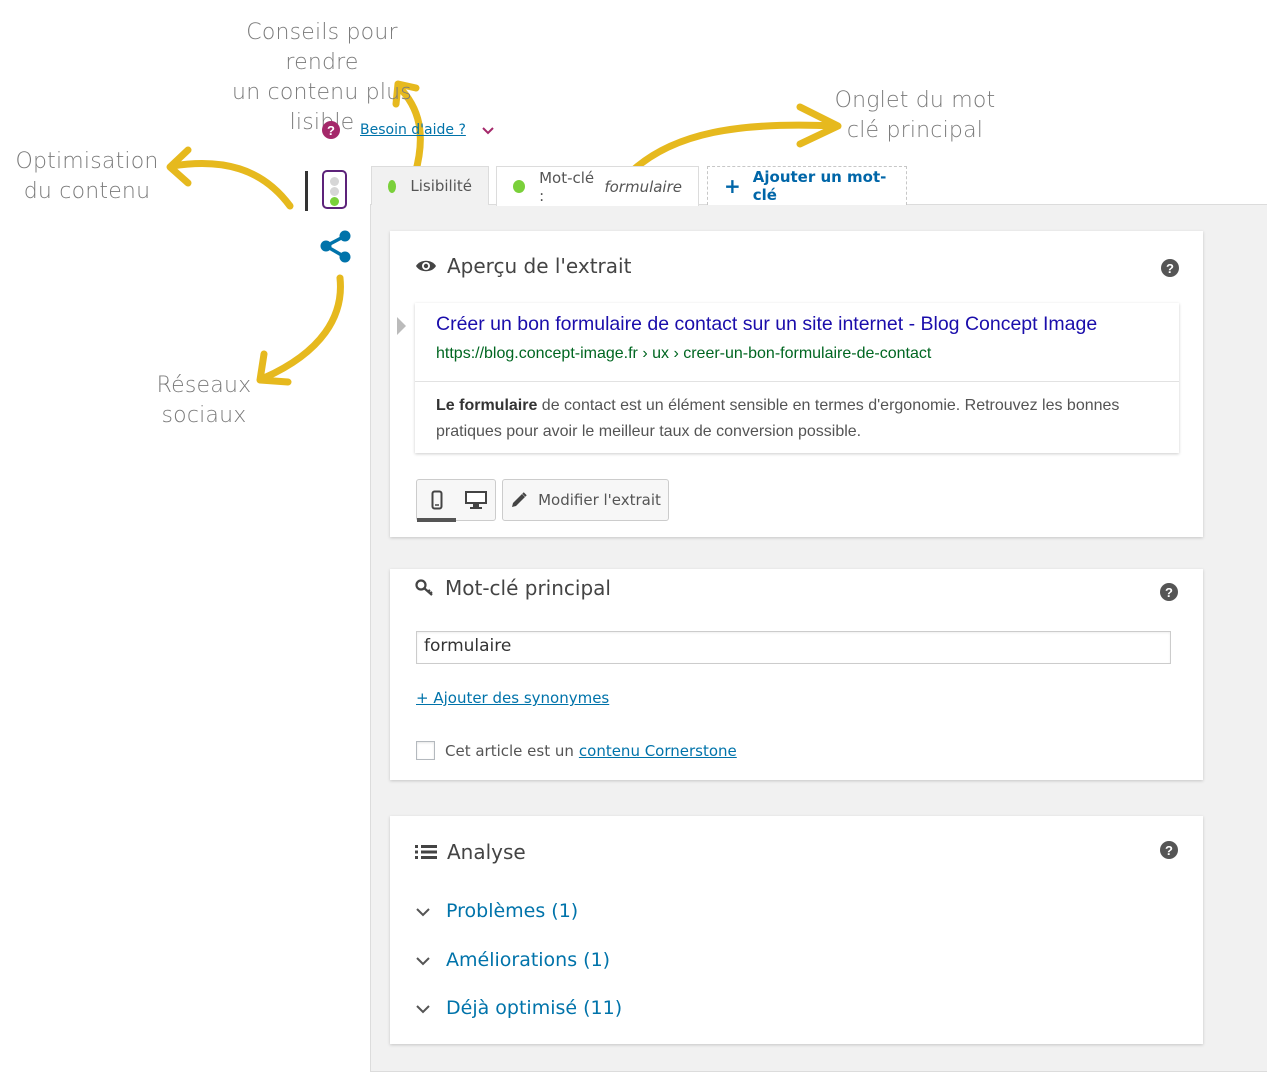 The image size is (1267, 1086). I want to click on analysis-item-label: Déjà optimisé (11), so click(534, 1008).